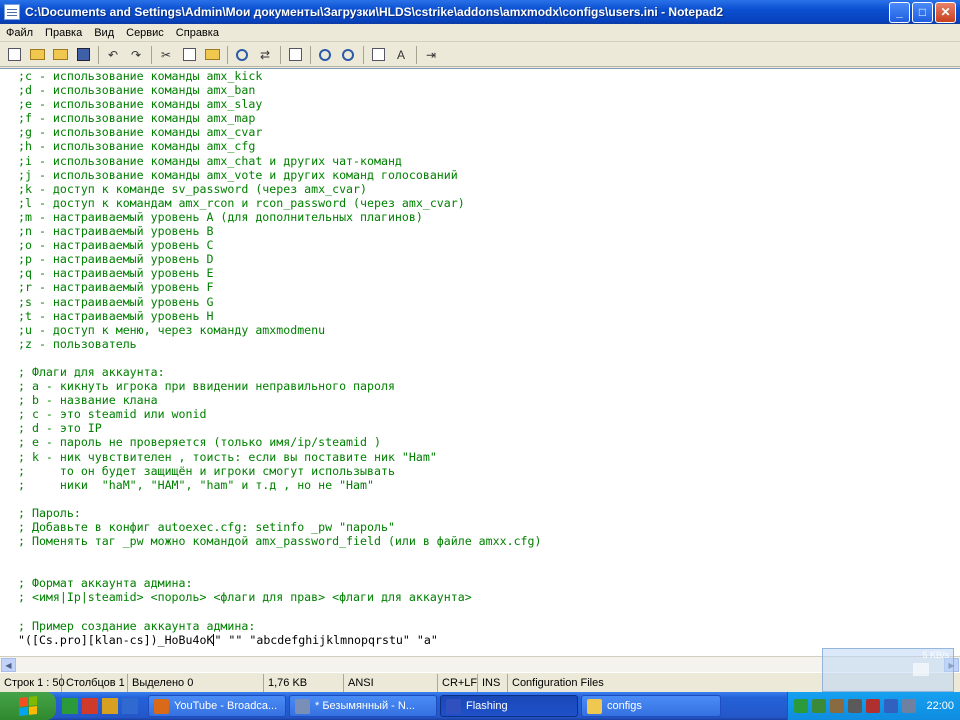 The image size is (960, 720). What do you see at coordinates (212, 55) in the screenshot?
I see `paste-icon` at bounding box center [212, 55].